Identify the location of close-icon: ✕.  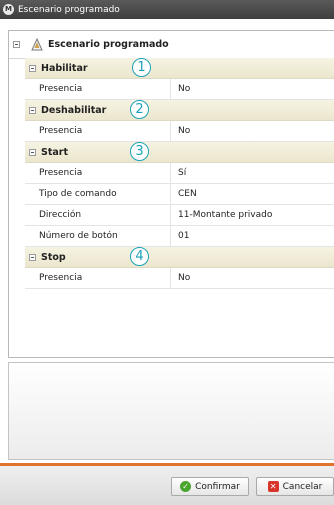
(273, 486).